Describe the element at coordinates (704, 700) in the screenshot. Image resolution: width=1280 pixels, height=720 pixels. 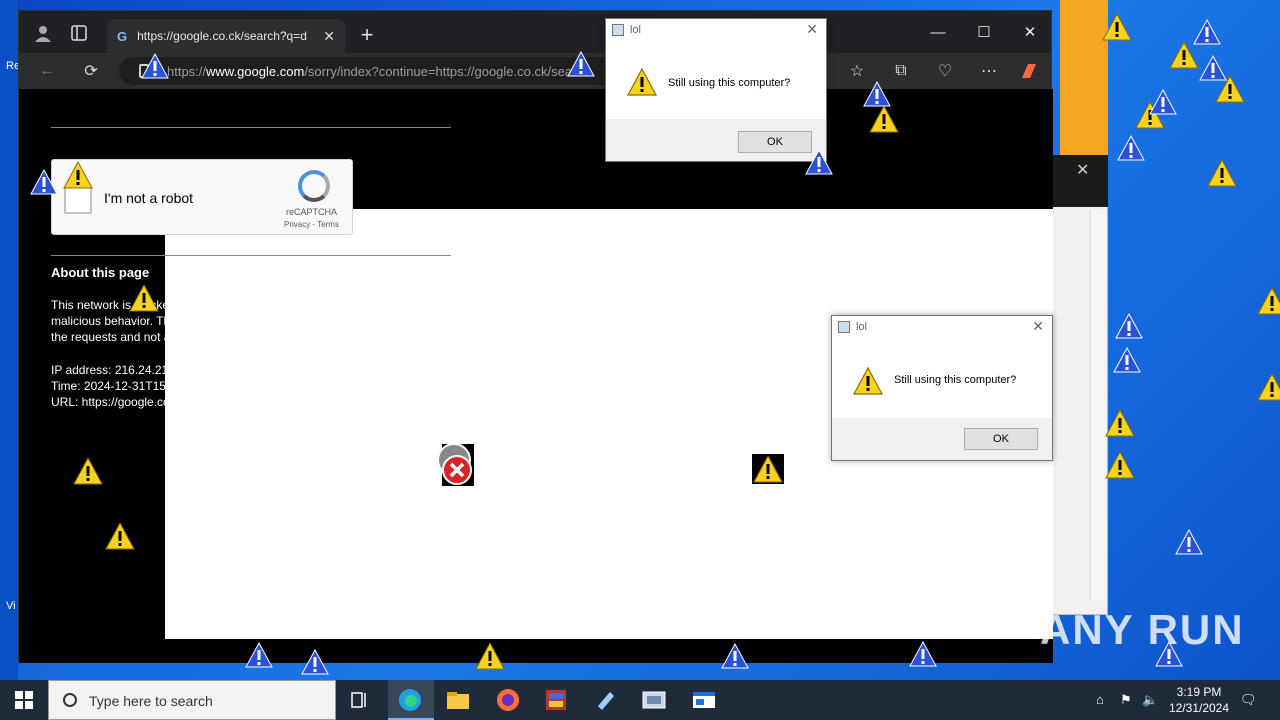
I see `app-window-icon` at that location.